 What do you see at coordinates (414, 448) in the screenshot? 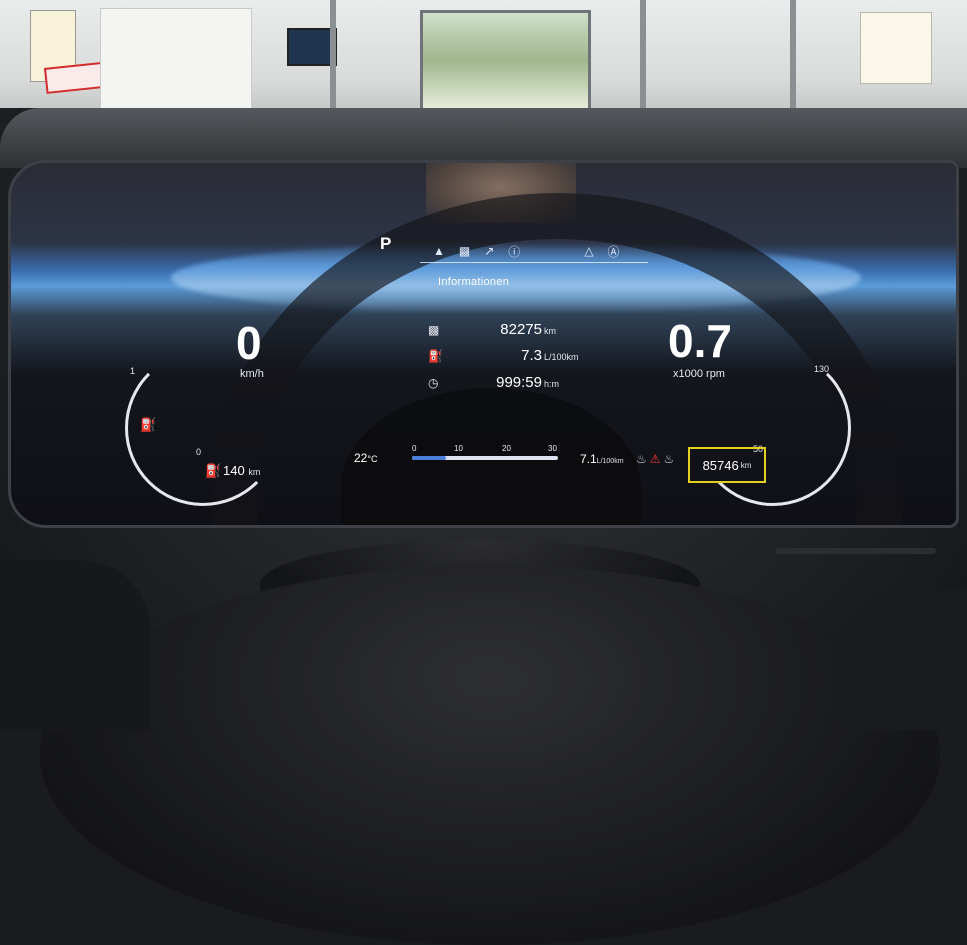
I see `scale-label: 0` at bounding box center [414, 448].